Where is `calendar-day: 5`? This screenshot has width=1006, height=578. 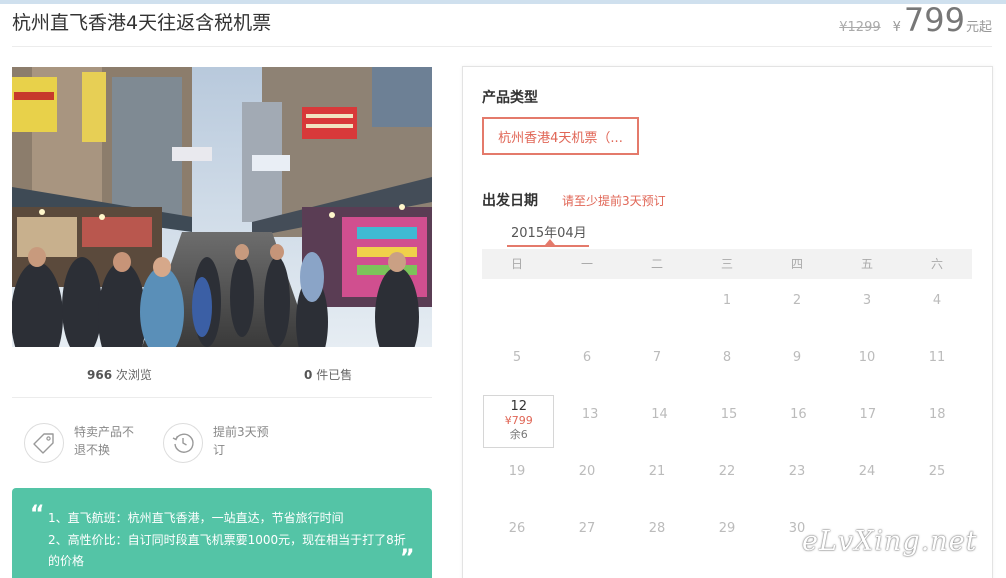 calendar-day: 5 is located at coordinates (517, 364).